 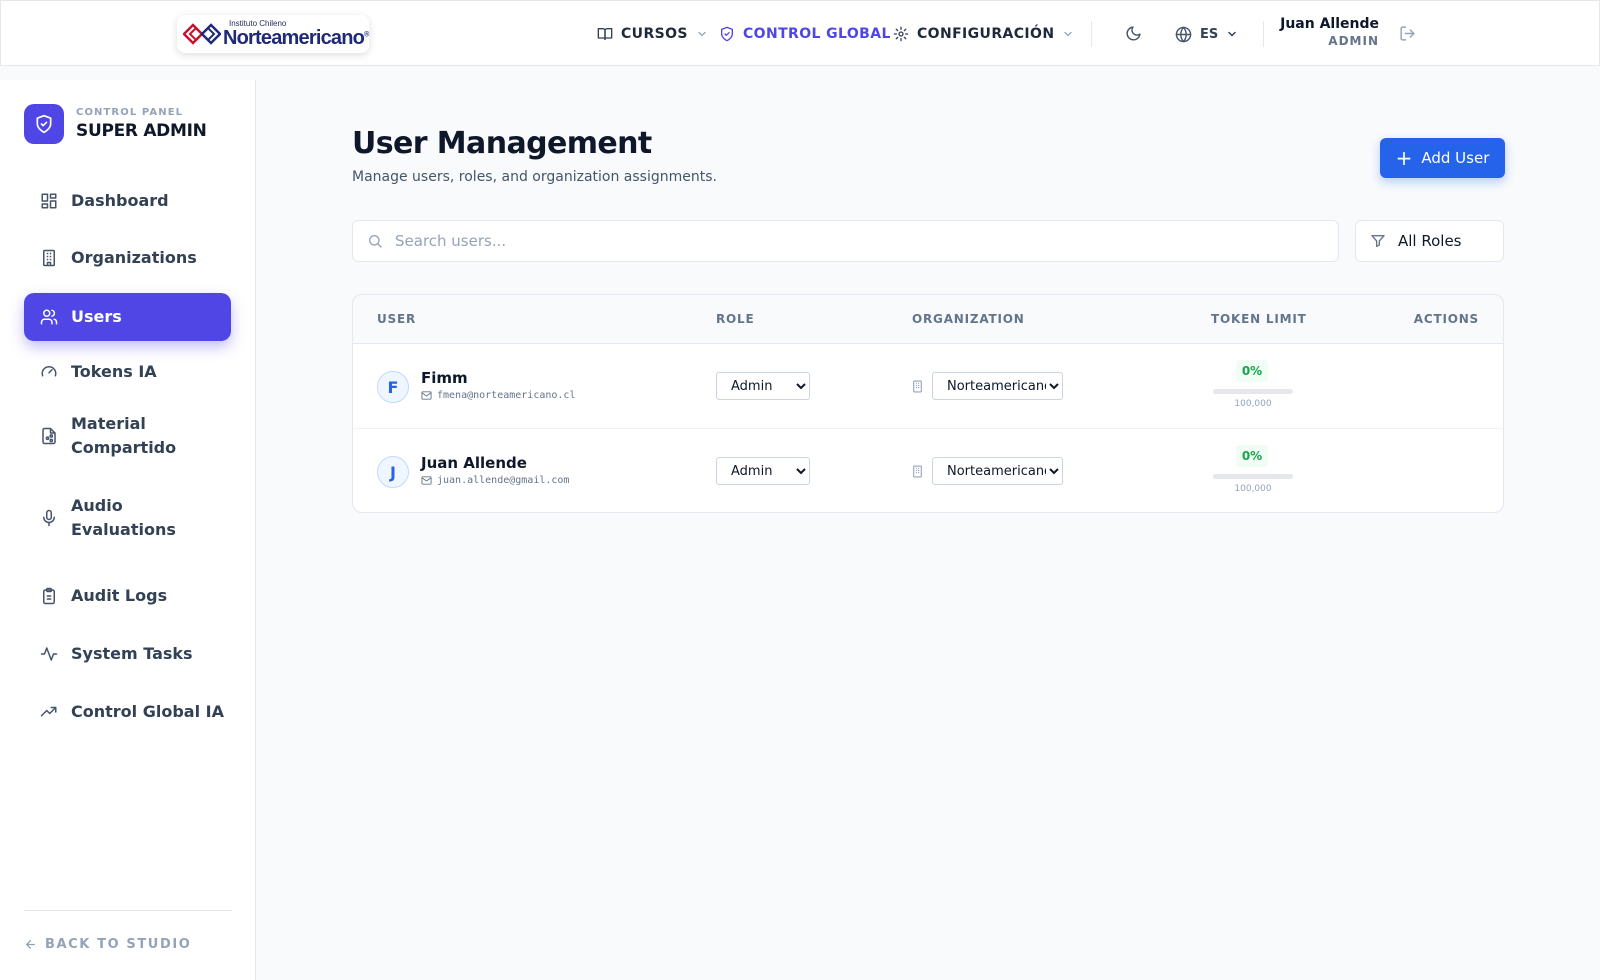 What do you see at coordinates (49, 317) in the screenshot?
I see `users-icon` at bounding box center [49, 317].